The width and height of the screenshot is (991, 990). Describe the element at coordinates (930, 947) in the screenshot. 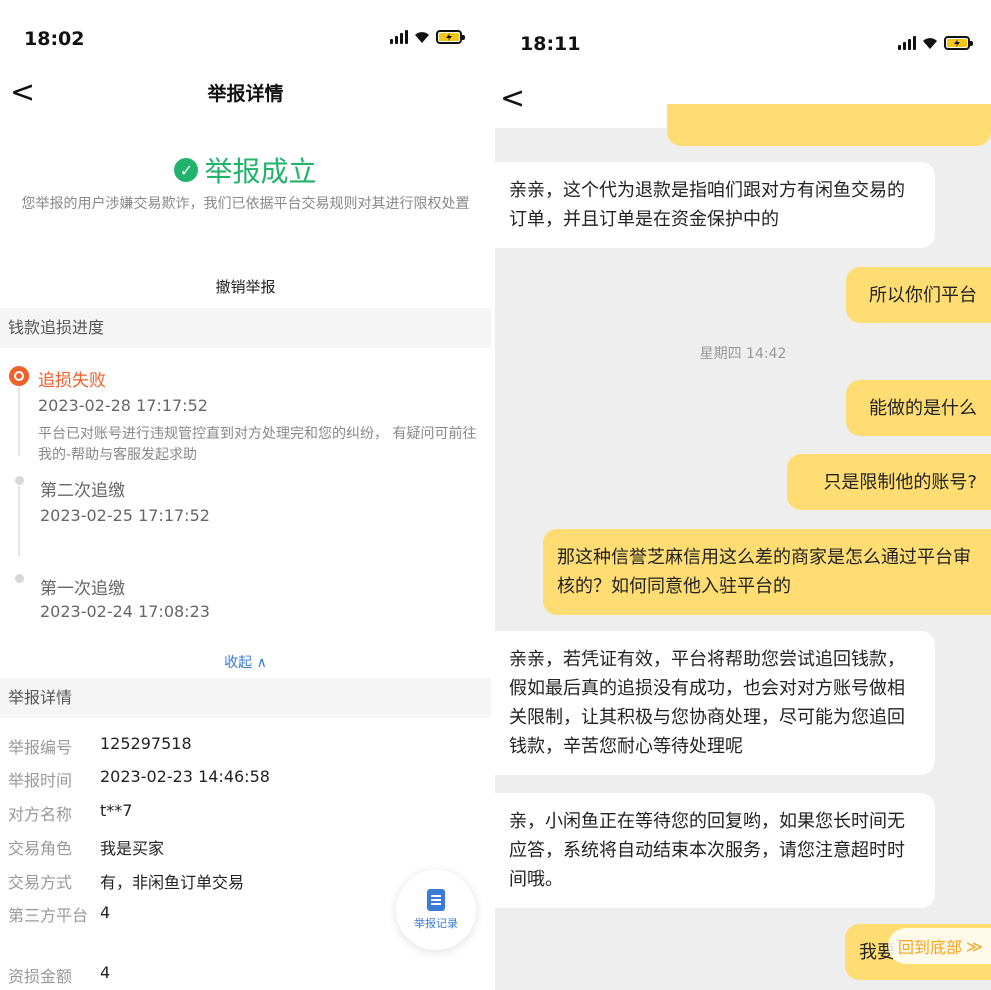

I see `scroll-to-bottom-label: 回到底部` at that location.